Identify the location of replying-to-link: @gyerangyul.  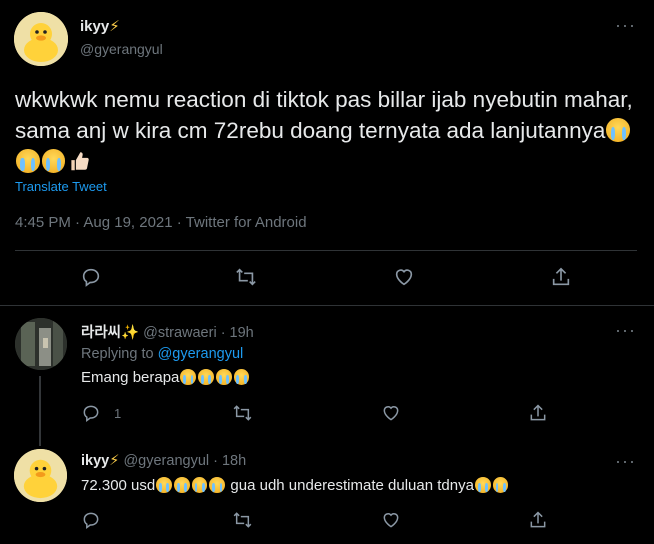
(201, 354).